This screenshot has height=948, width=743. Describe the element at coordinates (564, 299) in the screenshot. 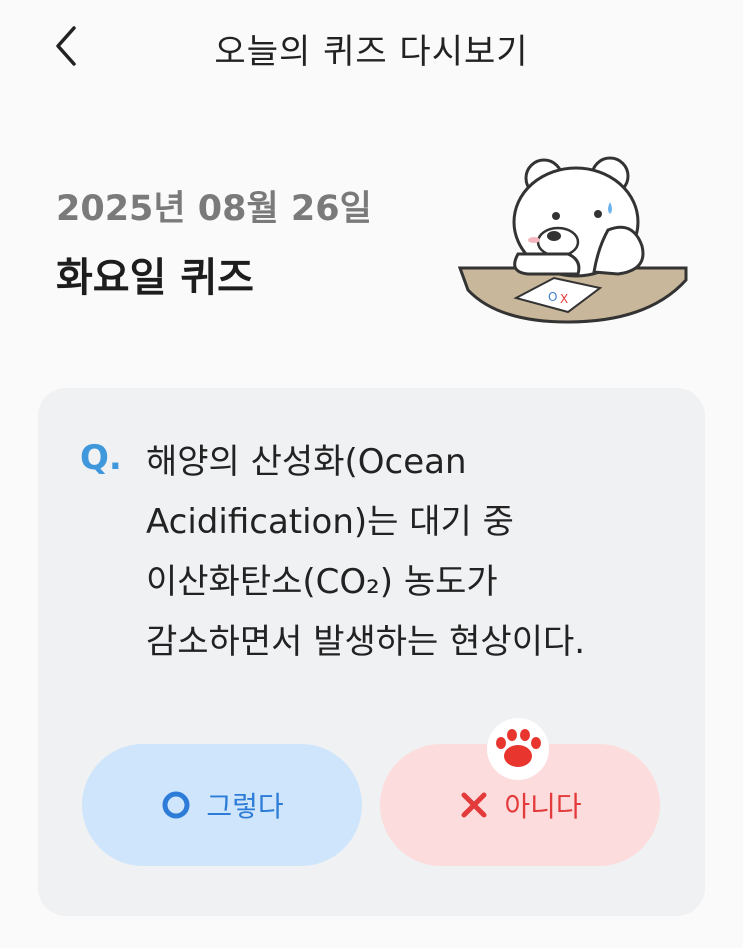

I see `svg-text: X` at that location.